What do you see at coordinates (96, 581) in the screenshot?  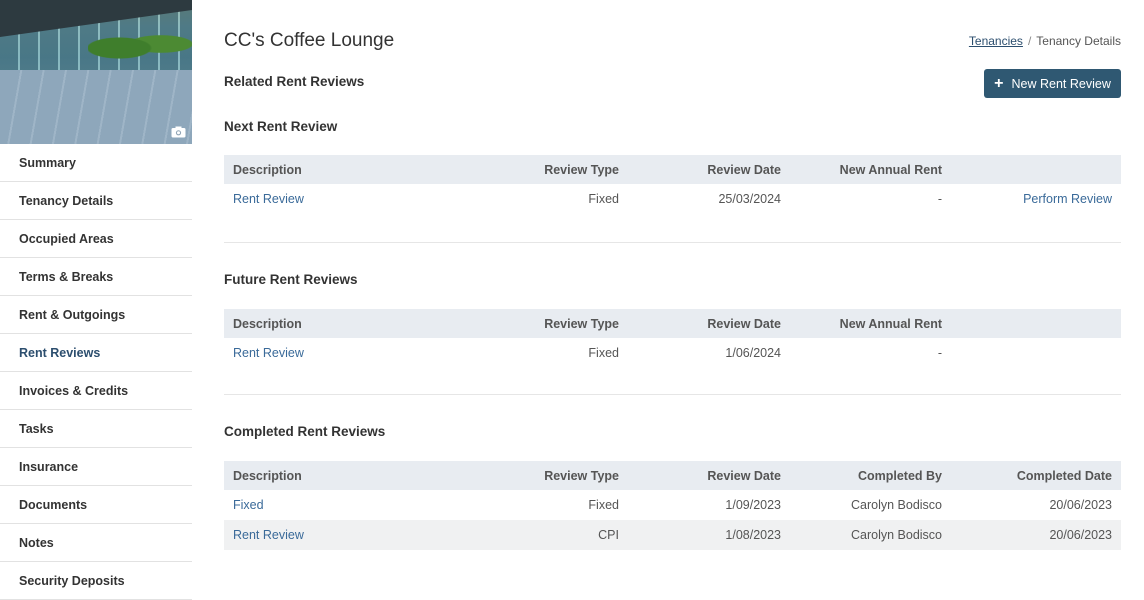 I see `sidebar-item-security-deposits: Security Deposits` at bounding box center [96, 581].